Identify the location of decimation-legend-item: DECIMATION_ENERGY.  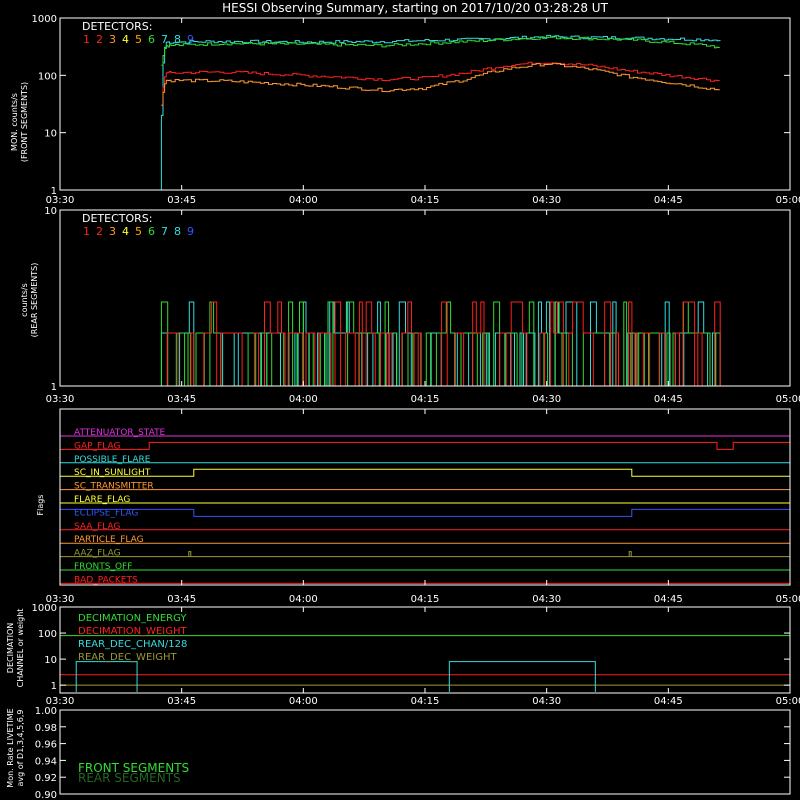
(132, 618).